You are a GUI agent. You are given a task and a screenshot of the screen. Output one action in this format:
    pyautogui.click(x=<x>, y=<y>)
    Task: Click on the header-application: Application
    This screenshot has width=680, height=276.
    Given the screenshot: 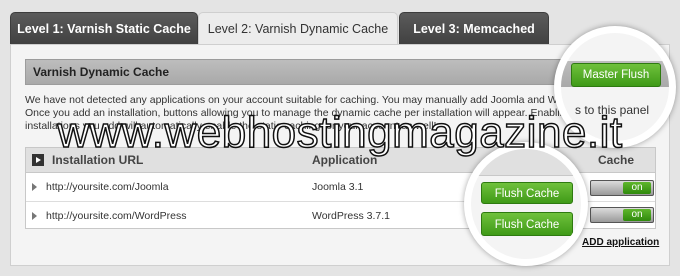 What is the action you would take?
    pyautogui.click(x=345, y=160)
    